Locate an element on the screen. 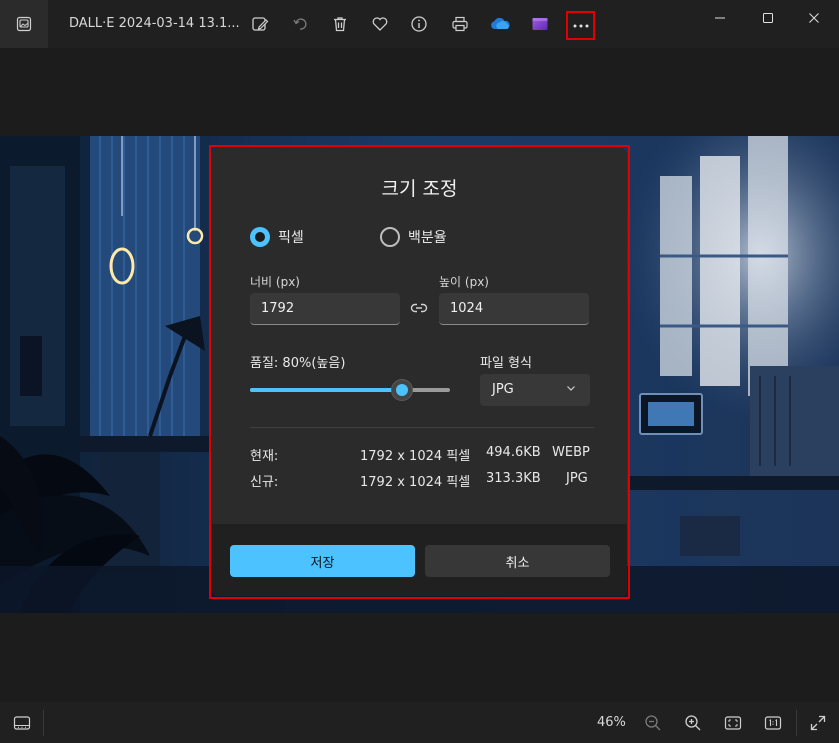  delete-icon is located at coordinates (340, 24).